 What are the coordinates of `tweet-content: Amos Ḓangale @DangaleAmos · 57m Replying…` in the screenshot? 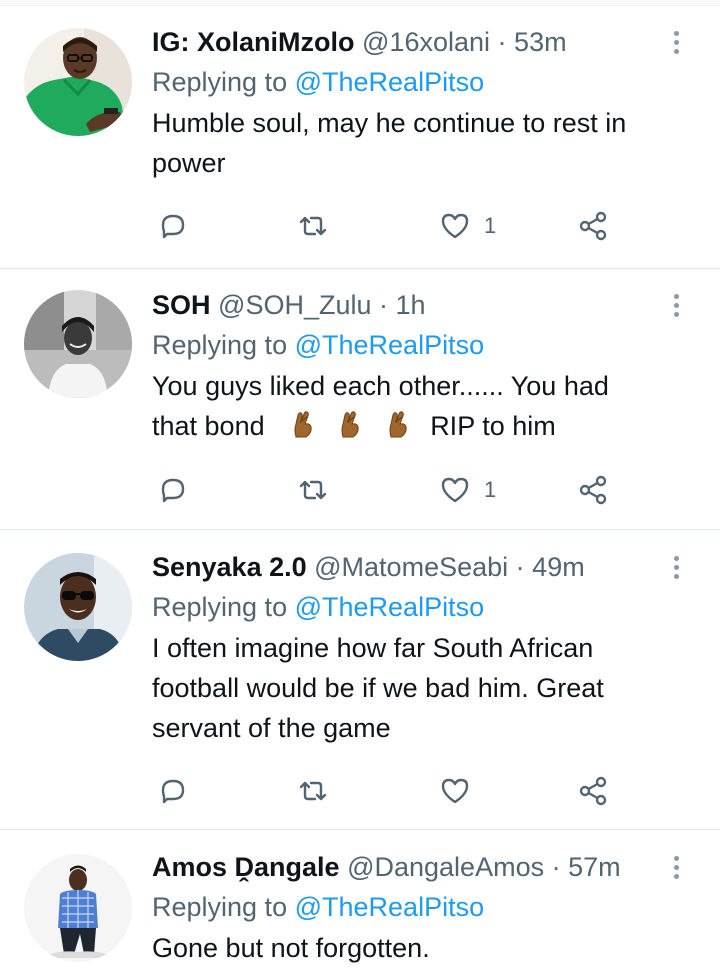 It's located at (429, 909).